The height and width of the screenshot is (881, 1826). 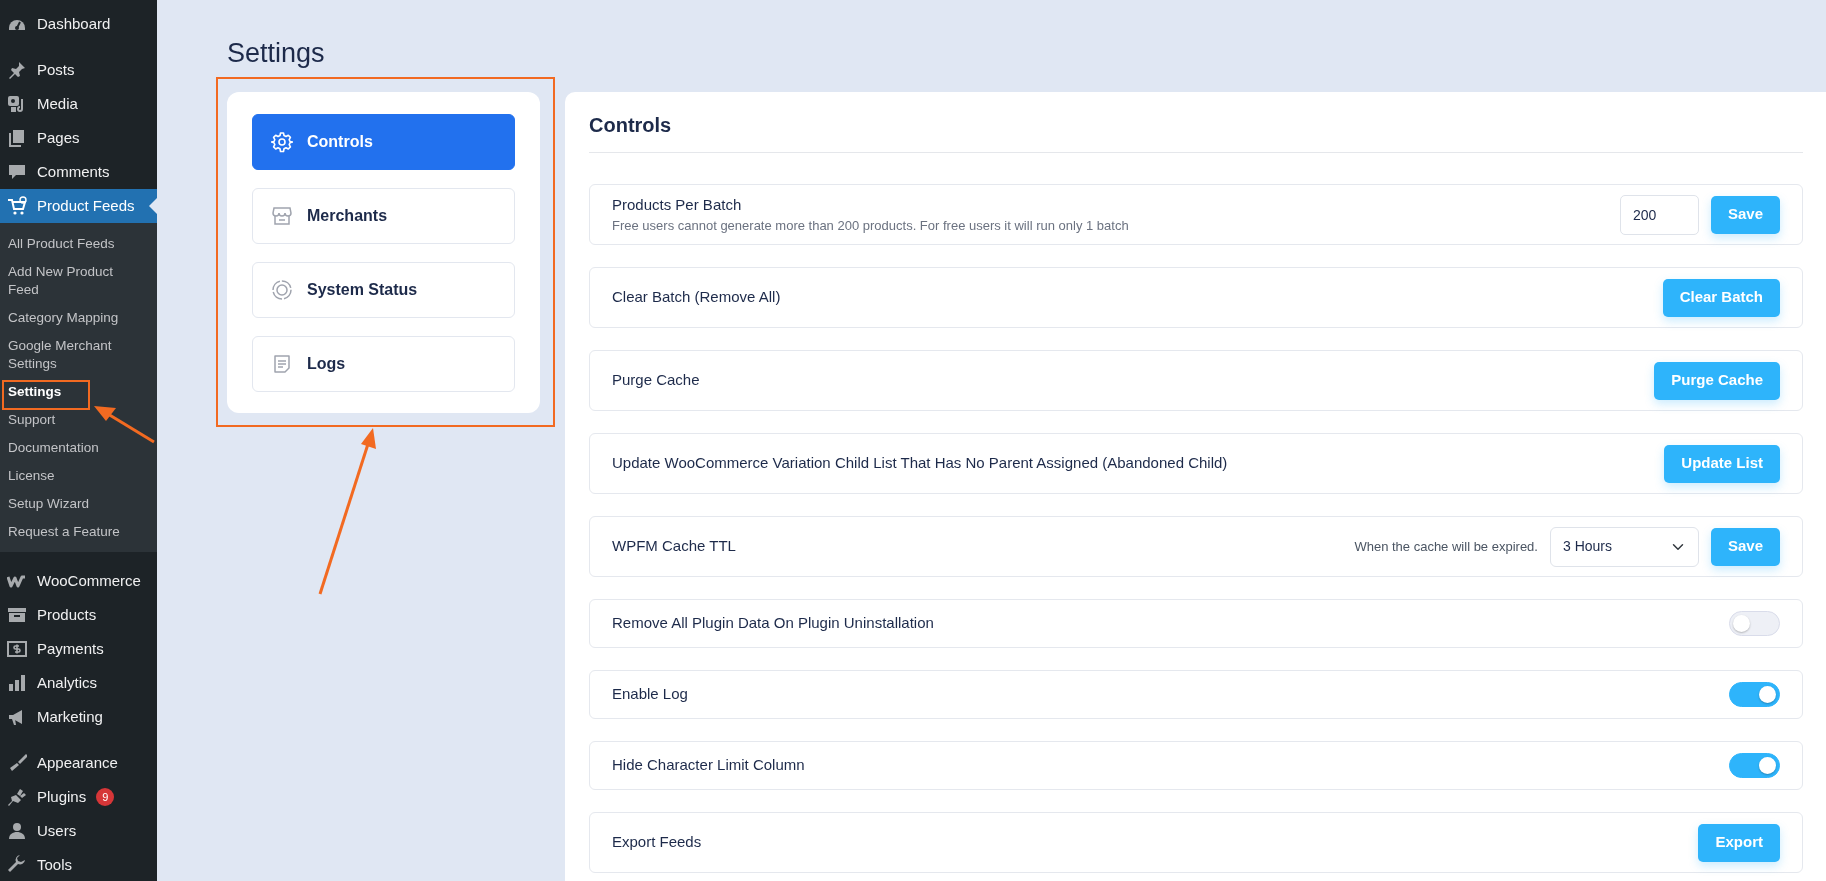 What do you see at coordinates (78, 172) in the screenshot?
I see `sidebar-item: Comments` at bounding box center [78, 172].